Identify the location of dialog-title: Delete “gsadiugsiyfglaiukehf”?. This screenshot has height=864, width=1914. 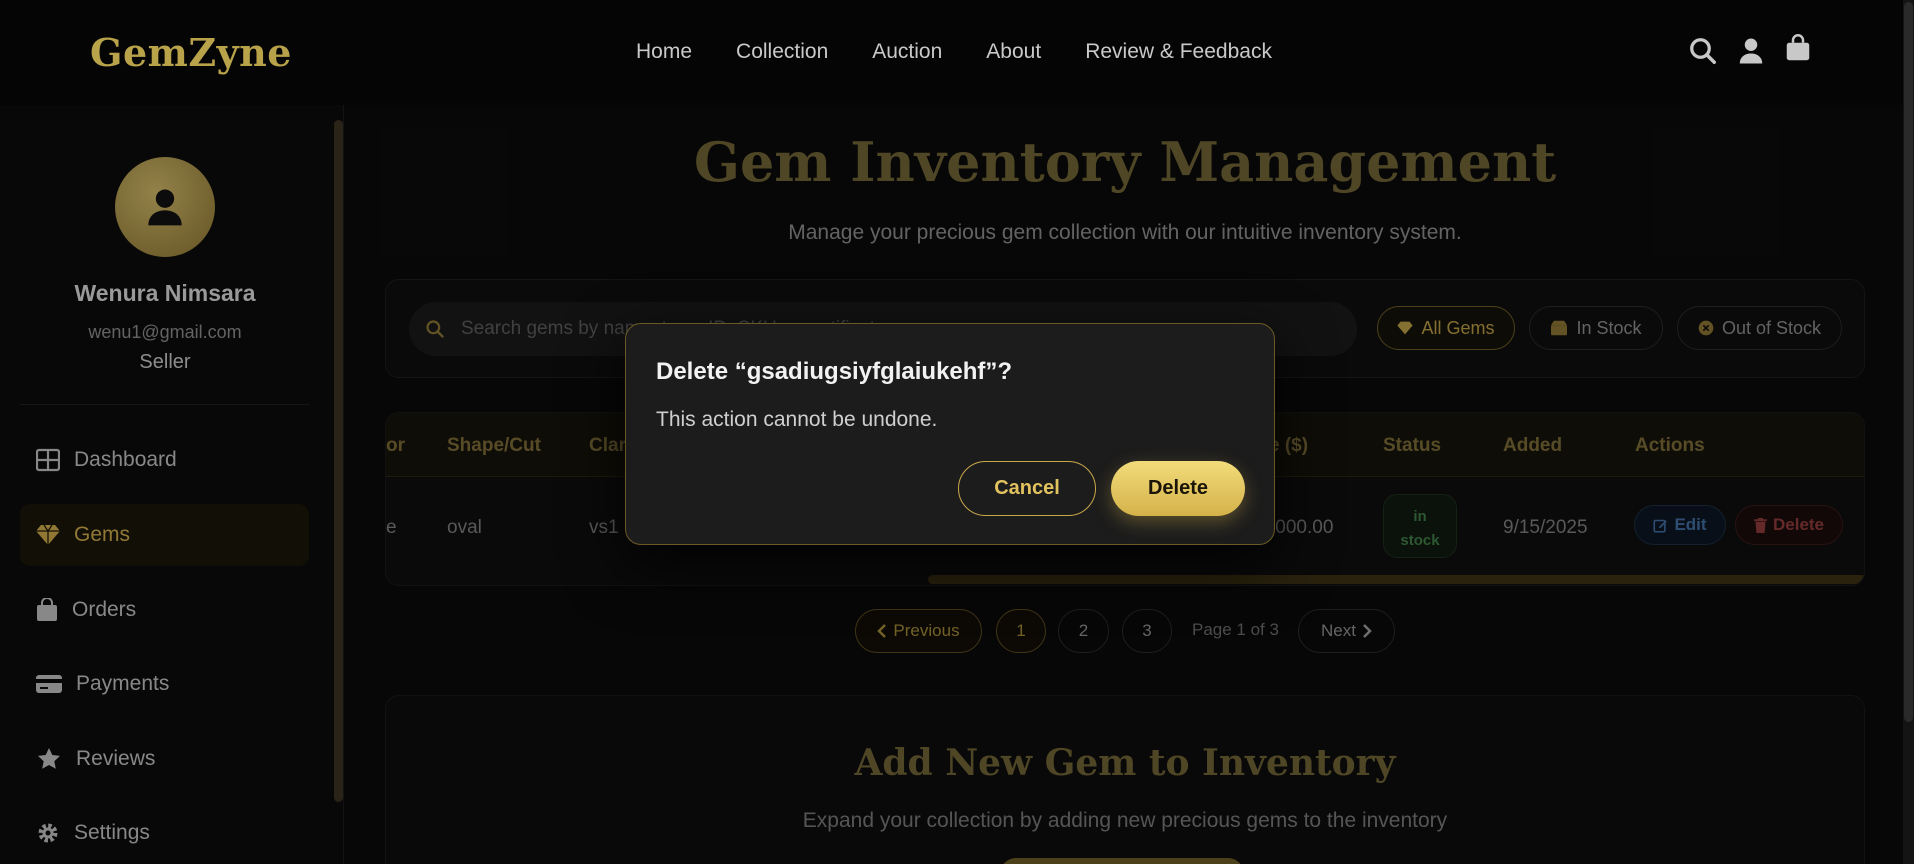
(834, 371).